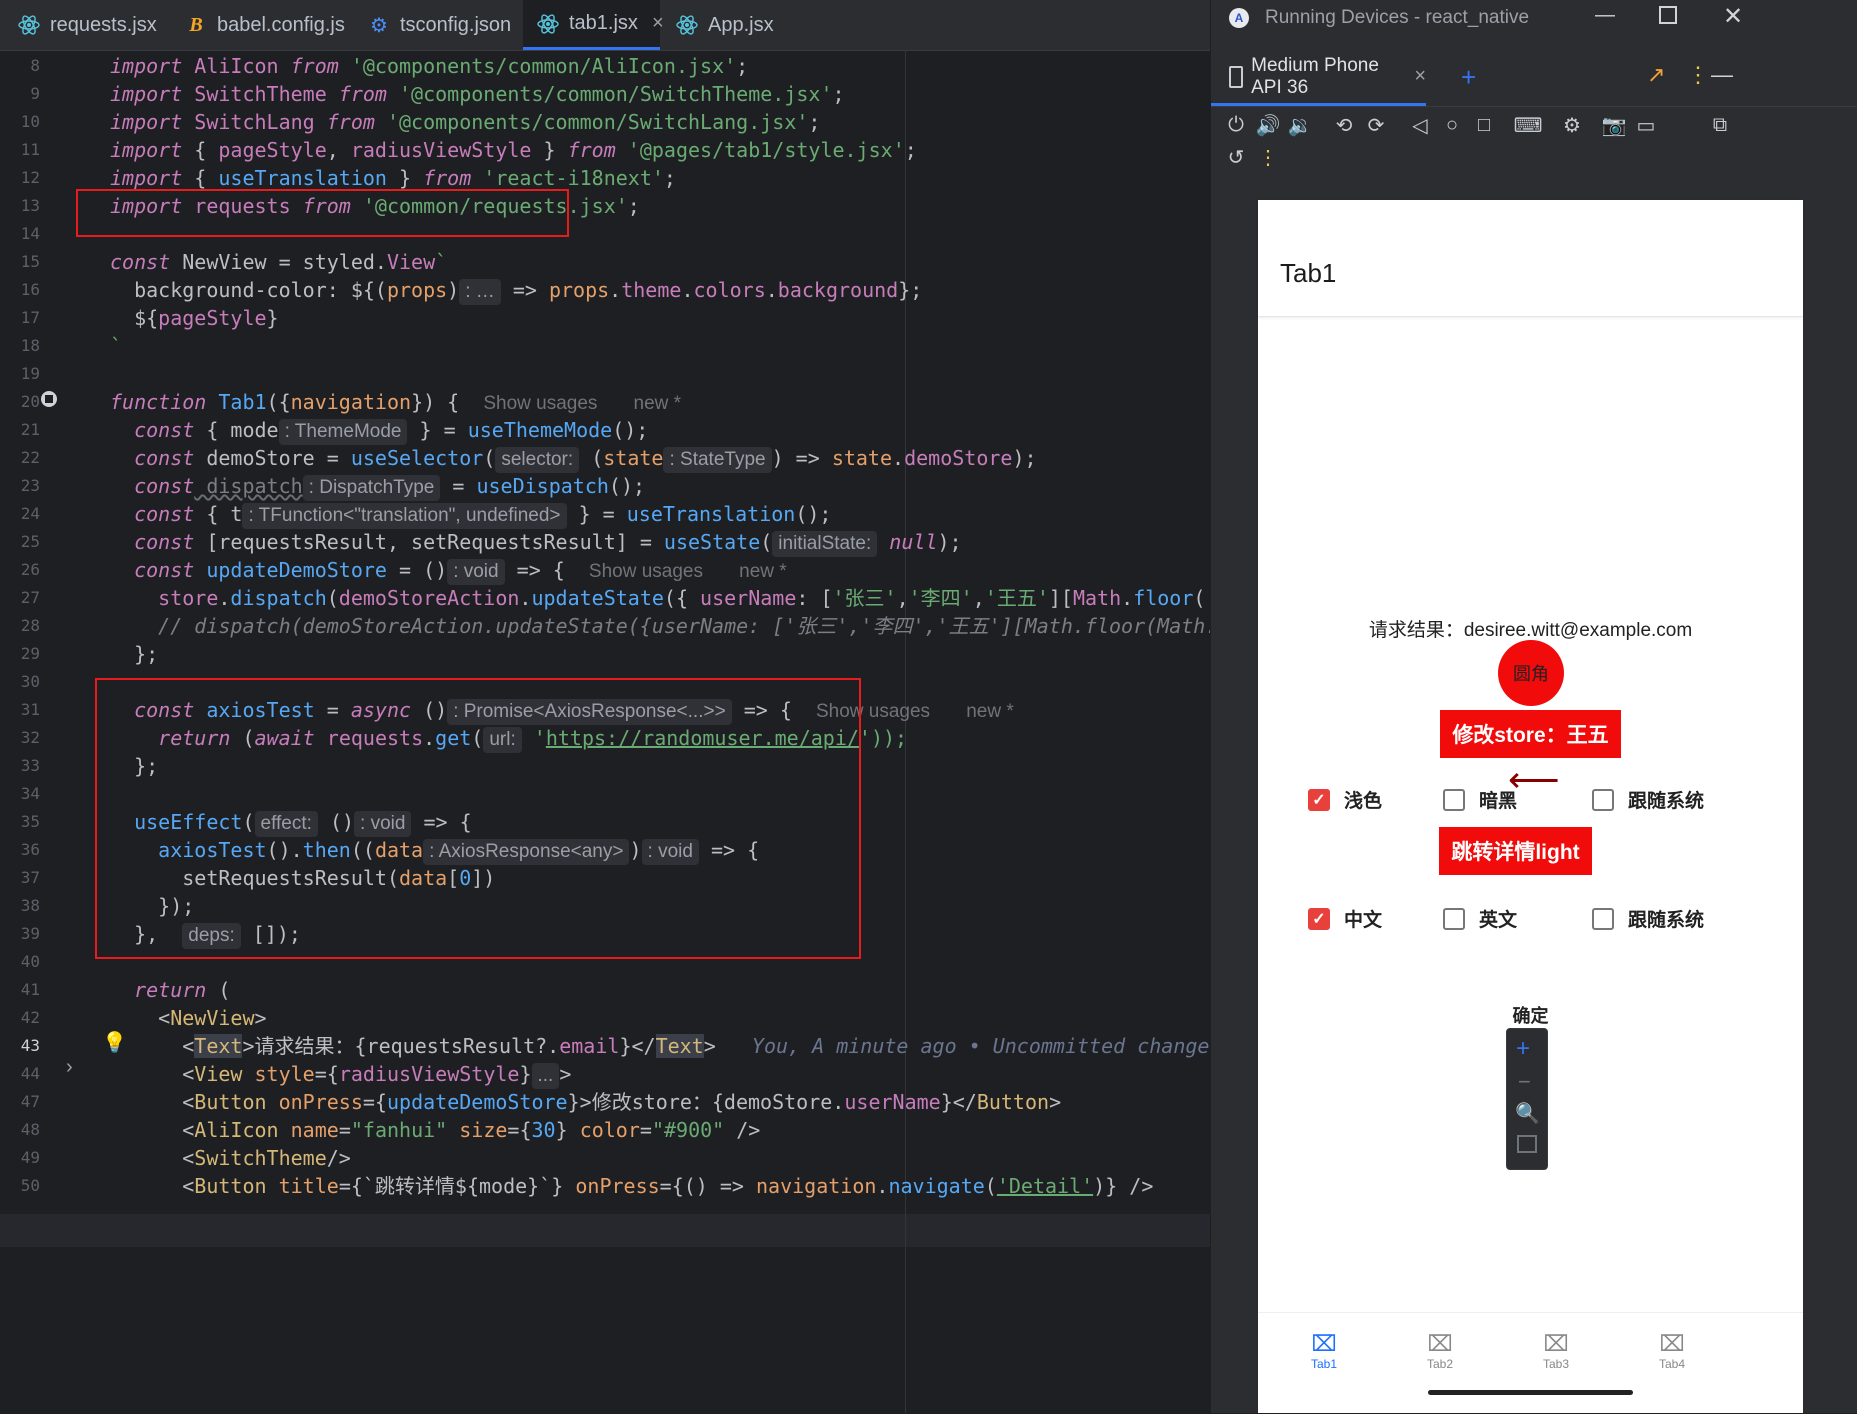 This screenshot has width=1857, height=1414. Describe the element at coordinates (990, 711) in the screenshot. I see `author-hint: new *` at that location.